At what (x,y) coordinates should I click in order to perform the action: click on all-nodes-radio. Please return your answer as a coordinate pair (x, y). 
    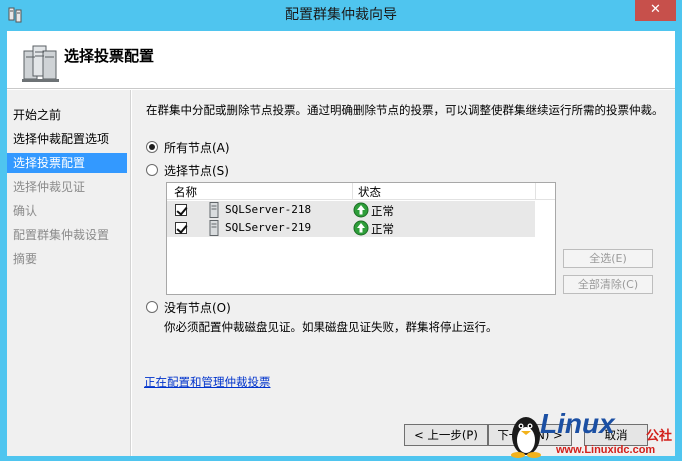
    Looking at the image, I should click on (152, 147).